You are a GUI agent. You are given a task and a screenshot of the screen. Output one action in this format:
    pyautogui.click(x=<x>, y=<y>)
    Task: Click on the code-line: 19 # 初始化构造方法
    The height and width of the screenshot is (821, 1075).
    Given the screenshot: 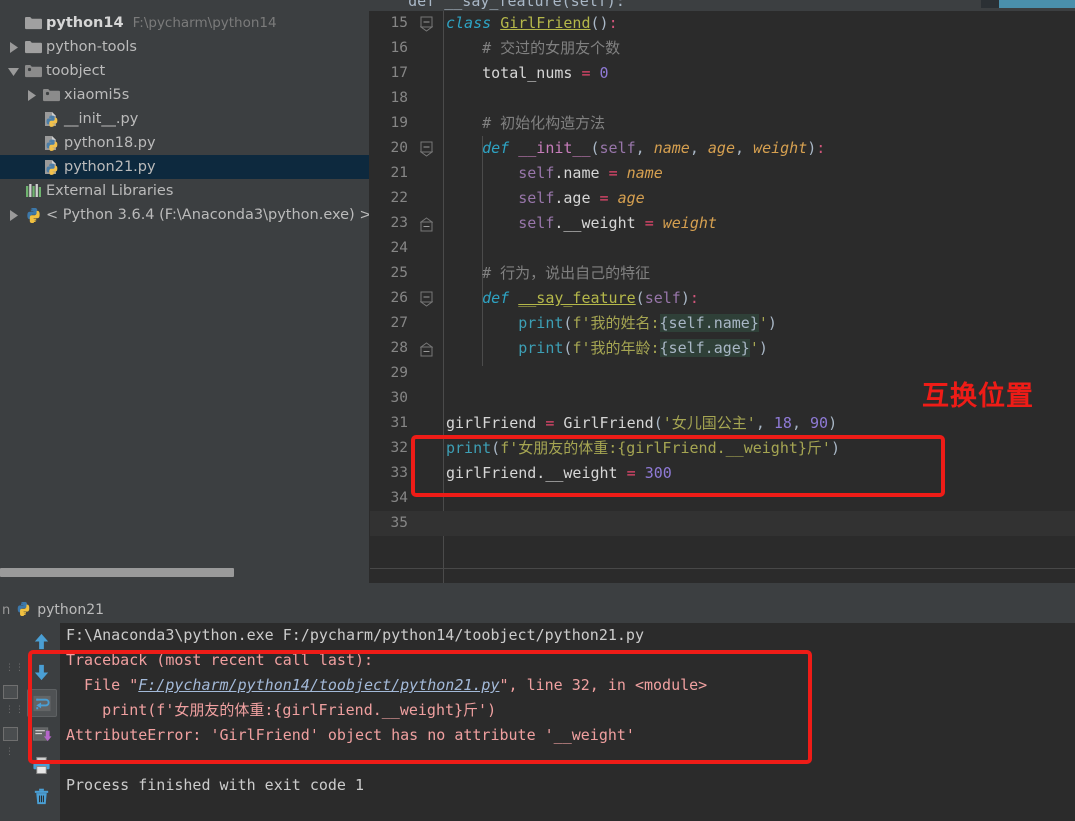 What is the action you would take?
    pyautogui.click(x=722, y=123)
    